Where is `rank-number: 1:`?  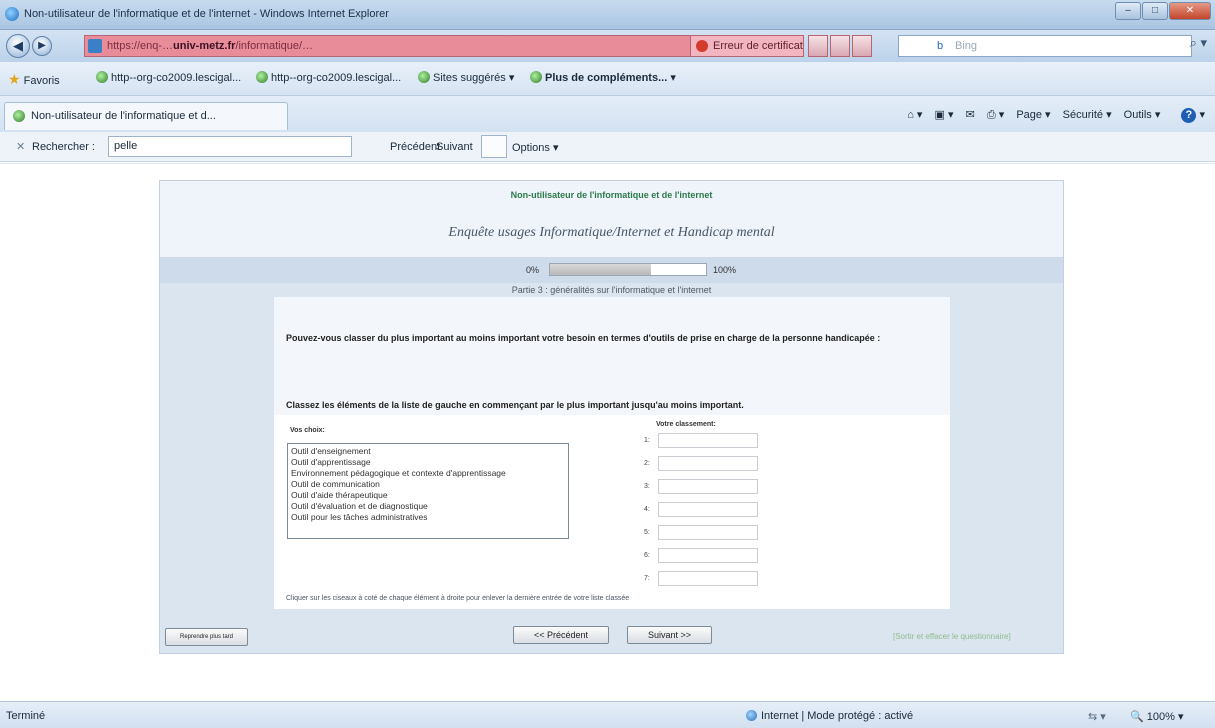 rank-number: 1: is located at coordinates (647, 440).